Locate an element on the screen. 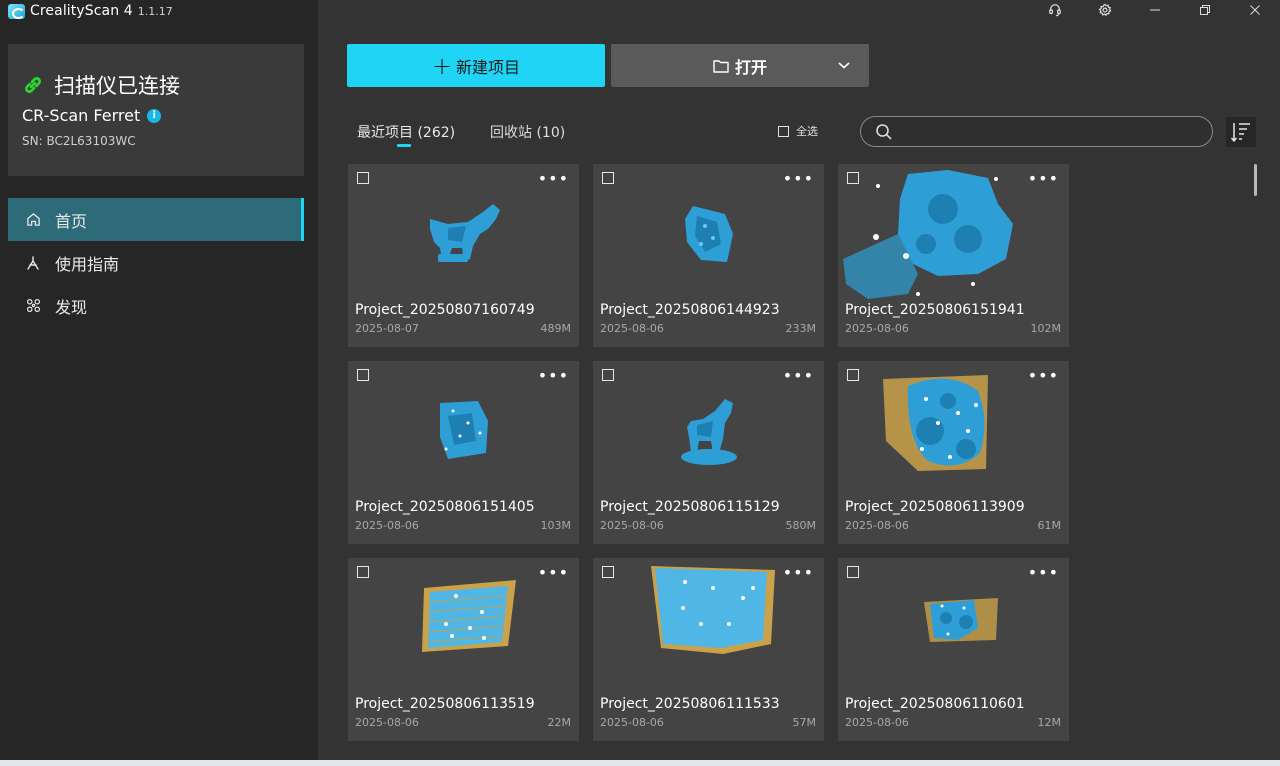 The width and height of the screenshot is (1280, 766). sort-icon is located at coordinates (1240, 133).